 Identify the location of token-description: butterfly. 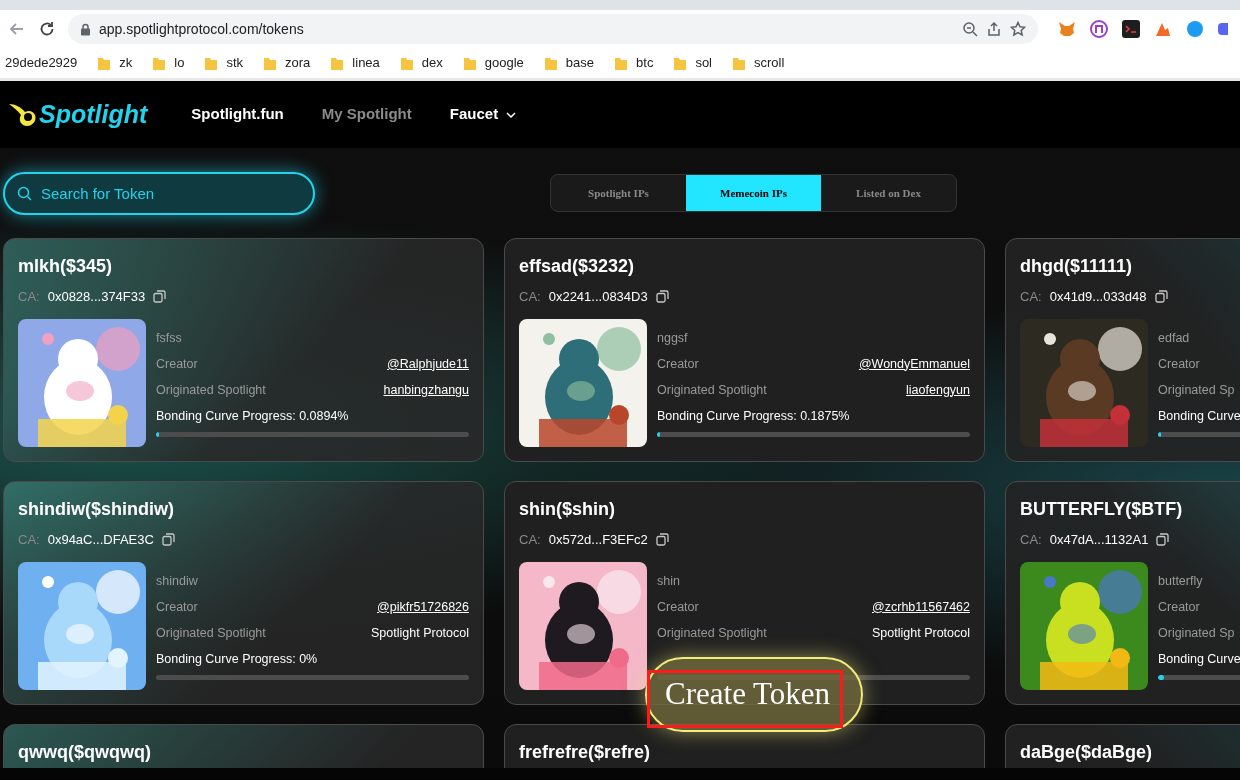
(1181, 581).